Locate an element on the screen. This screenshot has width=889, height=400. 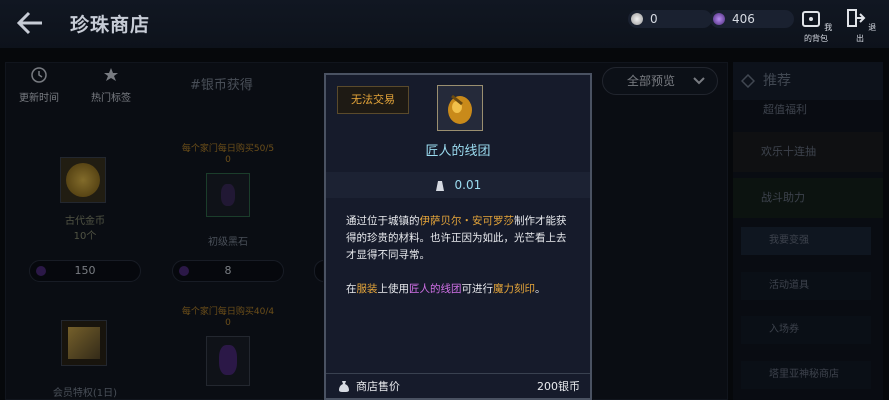
item-name: 匠人的线团 is located at coordinates (458, 151).